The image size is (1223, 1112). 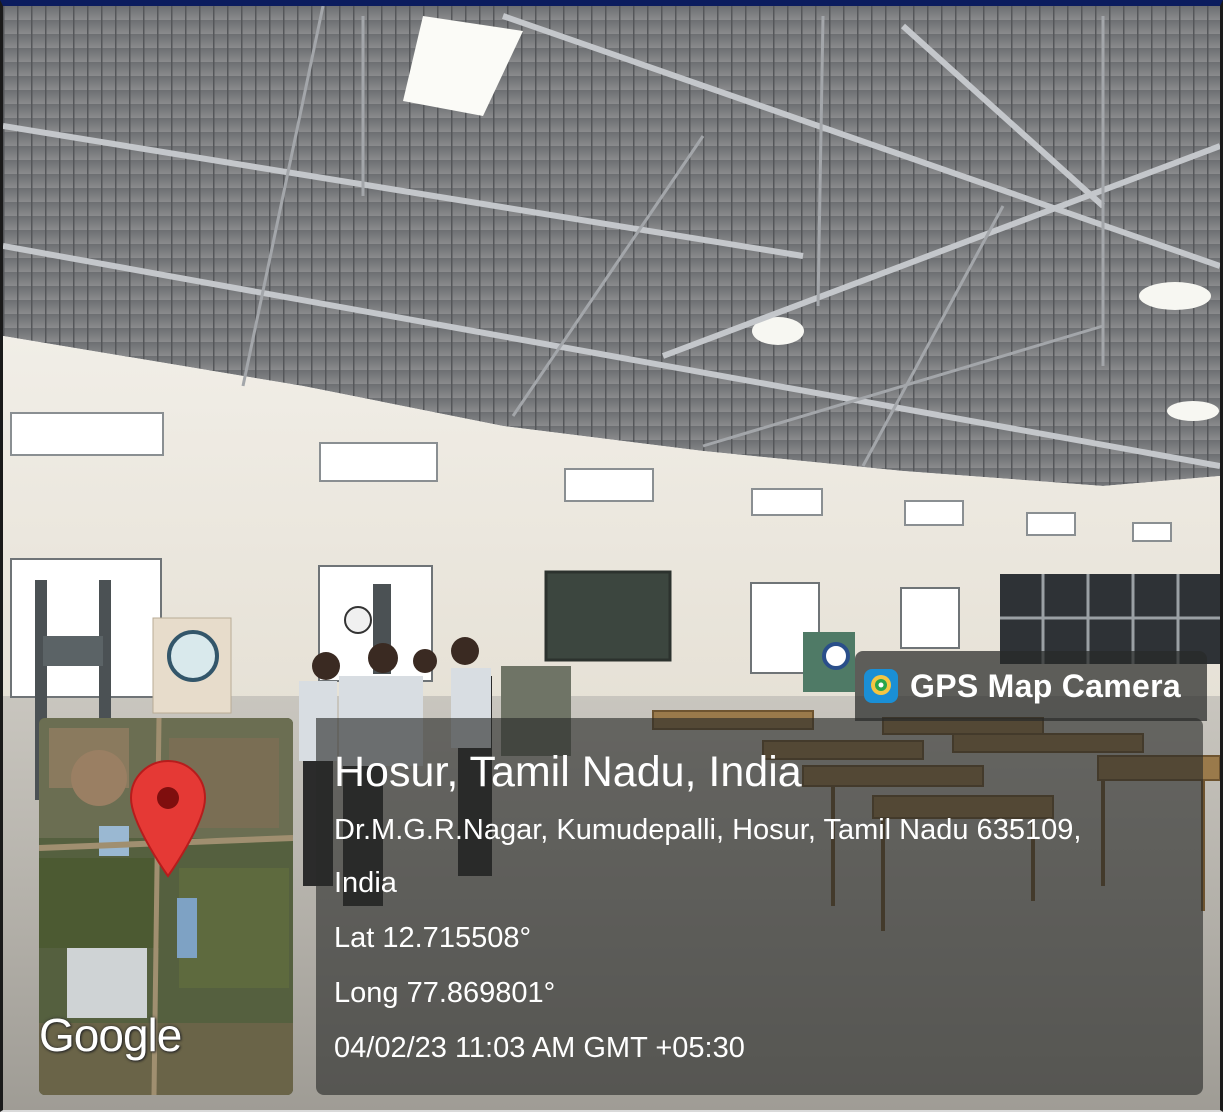 I want to click on longitude: Long 77.869801°, so click(x=445, y=993).